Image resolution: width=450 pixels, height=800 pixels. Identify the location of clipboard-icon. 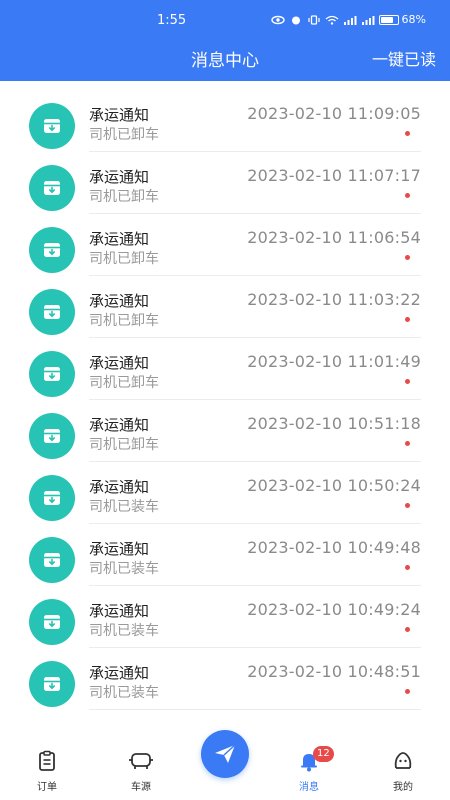
(47, 760).